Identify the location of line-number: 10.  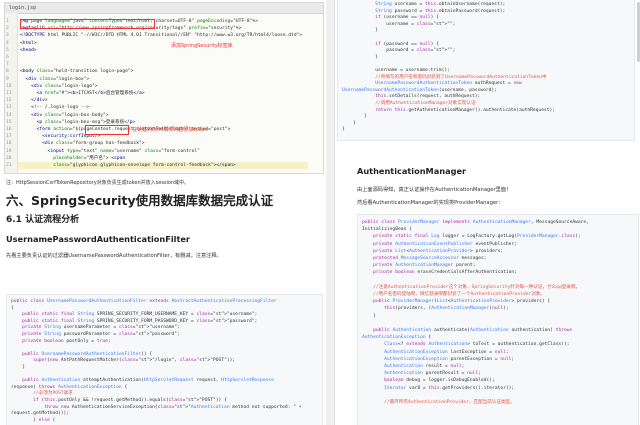
(9, 86).